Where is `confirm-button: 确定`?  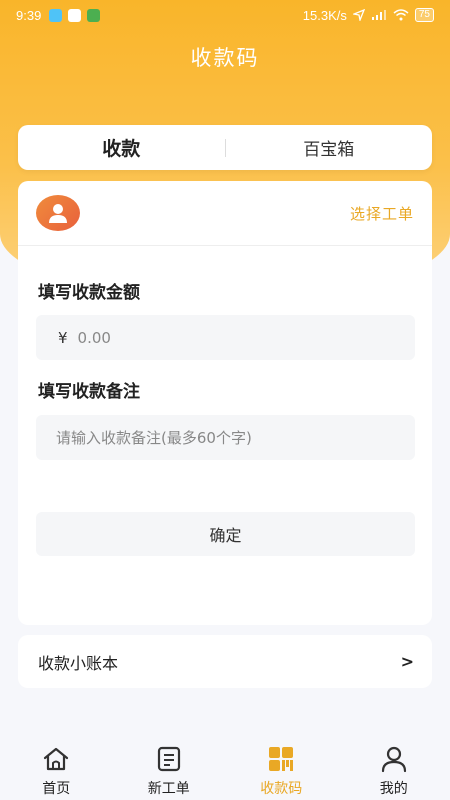
confirm-button: 确定 is located at coordinates (225, 534).